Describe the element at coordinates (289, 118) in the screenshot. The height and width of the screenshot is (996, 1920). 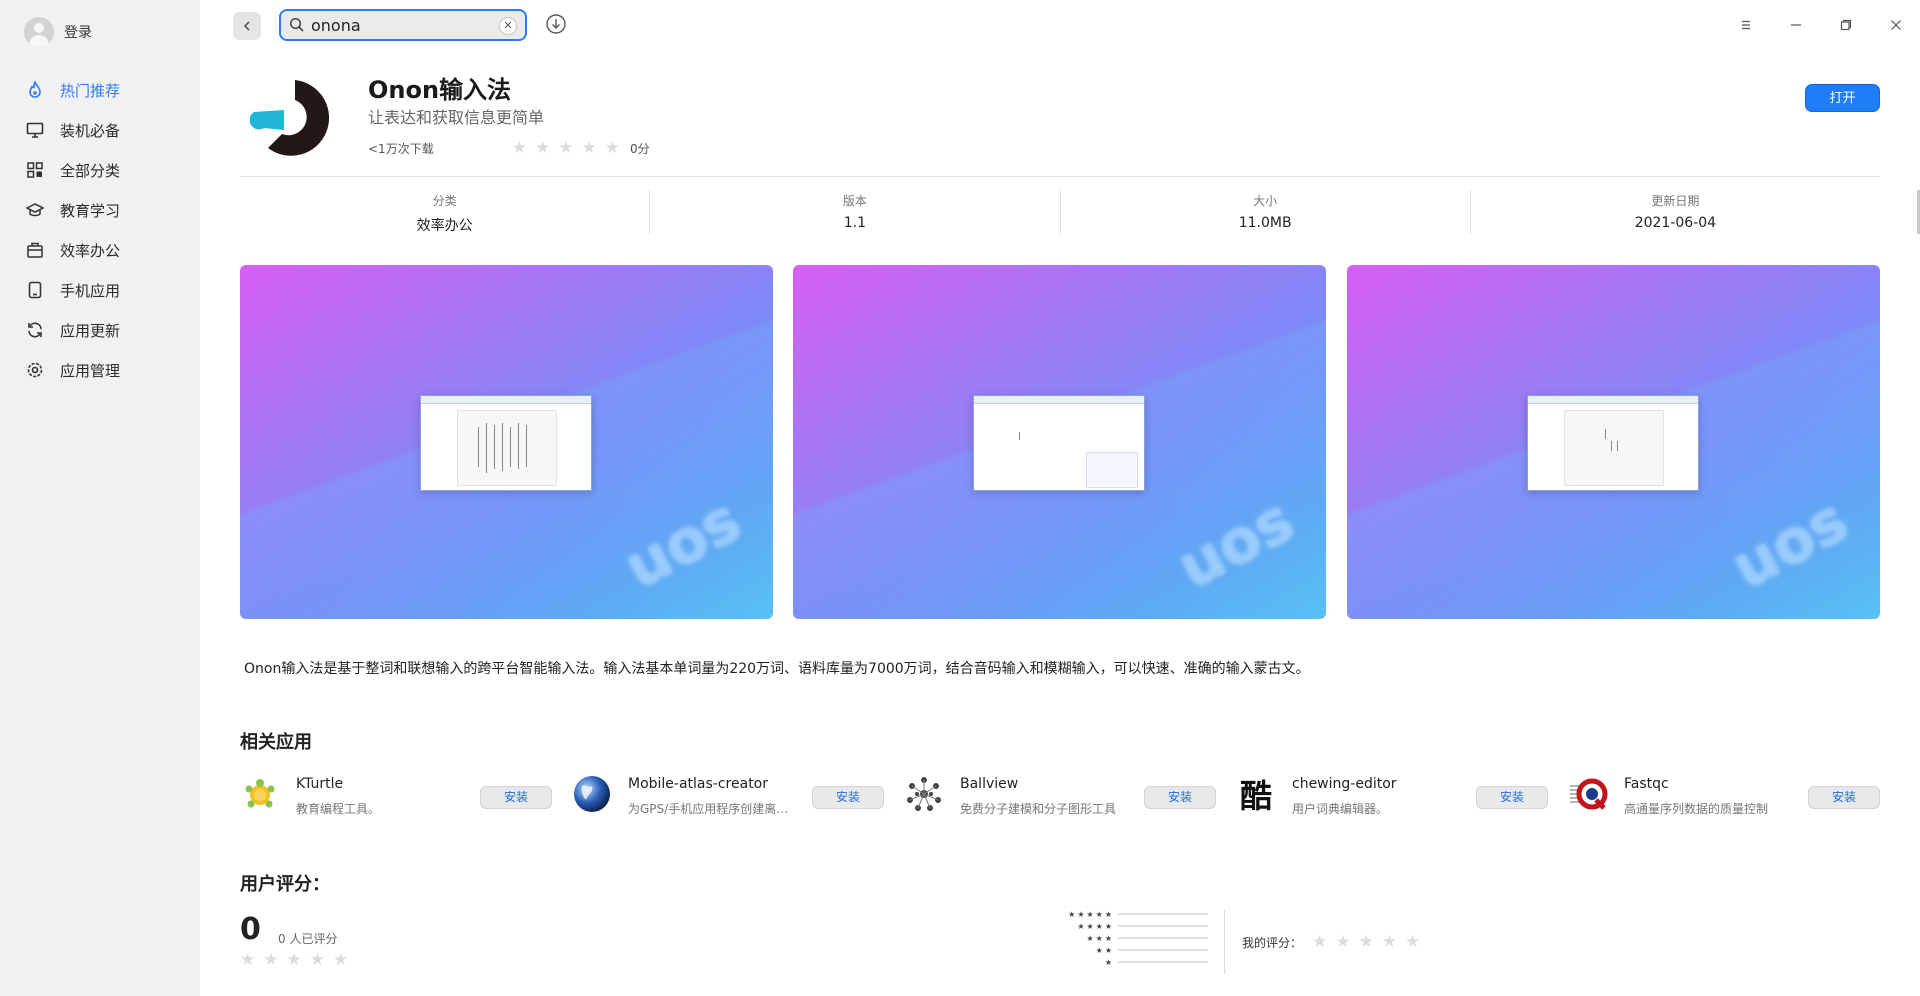
I see `onon-logo-icon` at that location.